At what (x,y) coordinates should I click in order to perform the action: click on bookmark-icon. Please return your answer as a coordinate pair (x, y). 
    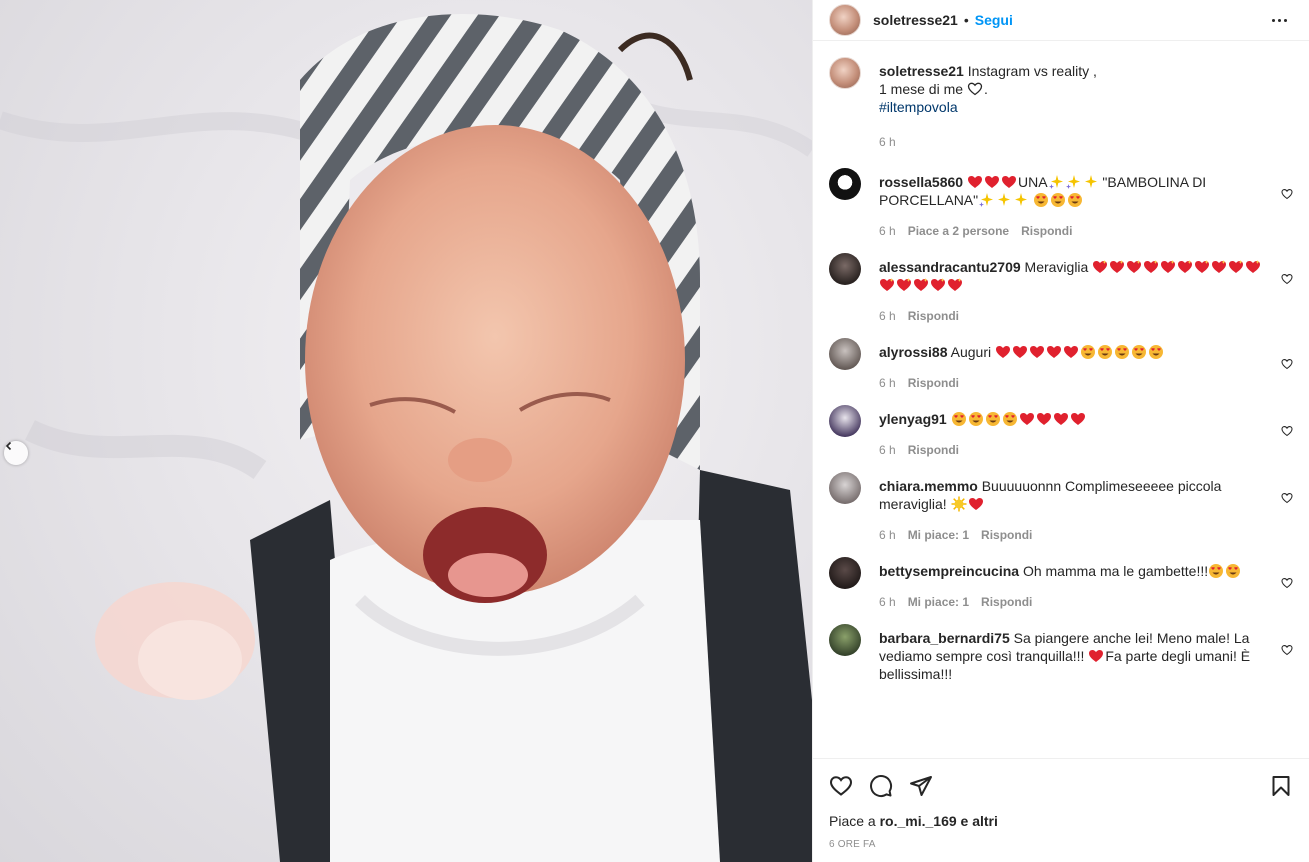
    Looking at the image, I should click on (1281, 786).